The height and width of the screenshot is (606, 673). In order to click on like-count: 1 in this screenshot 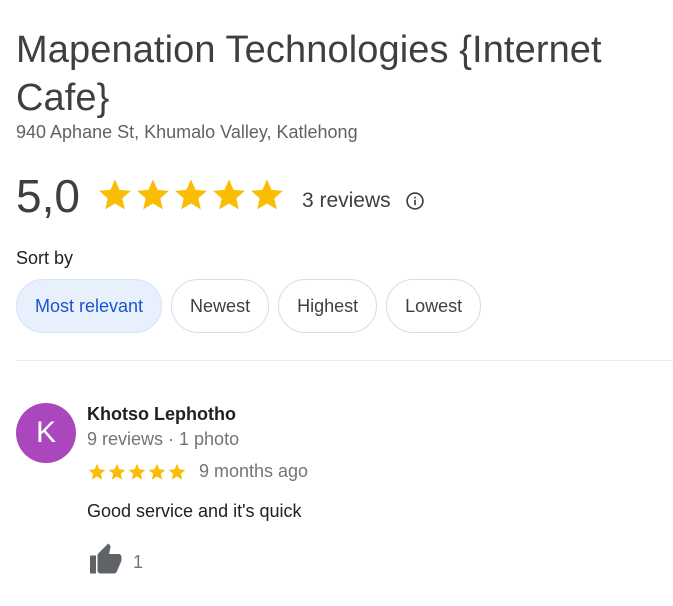, I will do `click(138, 561)`.